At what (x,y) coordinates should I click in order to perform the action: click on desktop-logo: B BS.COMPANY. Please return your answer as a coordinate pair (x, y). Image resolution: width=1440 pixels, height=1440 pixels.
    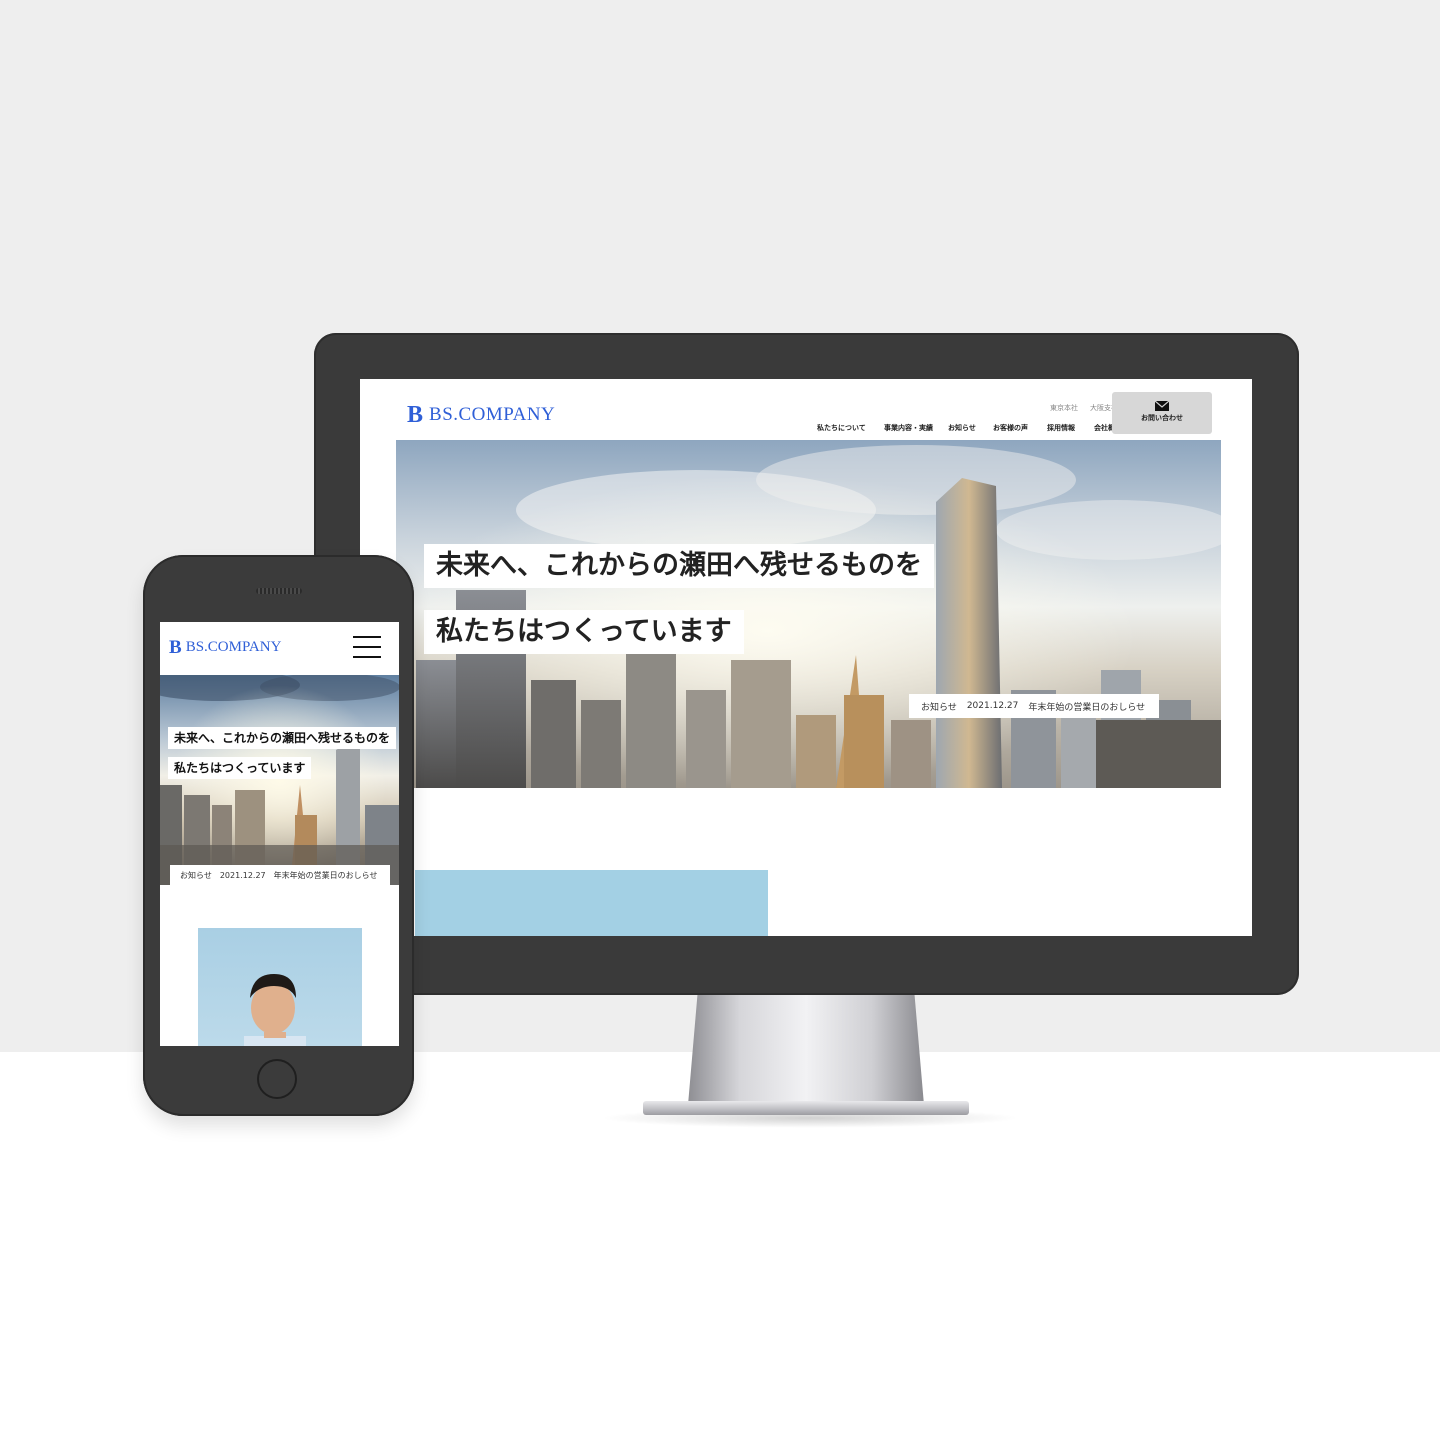
    Looking at the image, I should click on (481, 415).